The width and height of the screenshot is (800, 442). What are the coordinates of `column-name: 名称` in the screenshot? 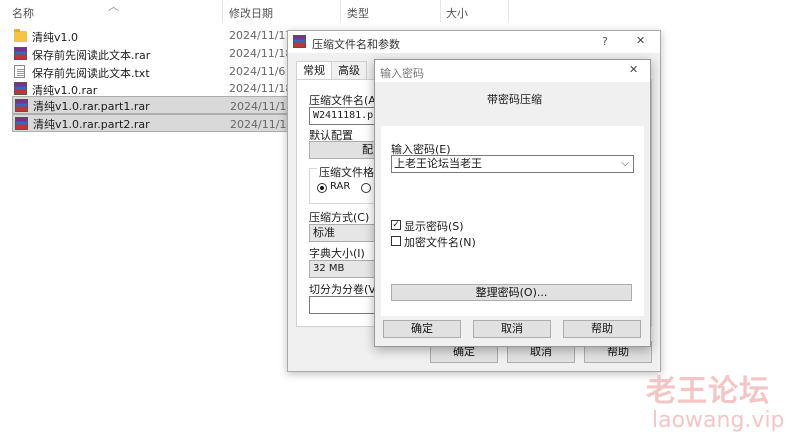 It's located at (23, 13).